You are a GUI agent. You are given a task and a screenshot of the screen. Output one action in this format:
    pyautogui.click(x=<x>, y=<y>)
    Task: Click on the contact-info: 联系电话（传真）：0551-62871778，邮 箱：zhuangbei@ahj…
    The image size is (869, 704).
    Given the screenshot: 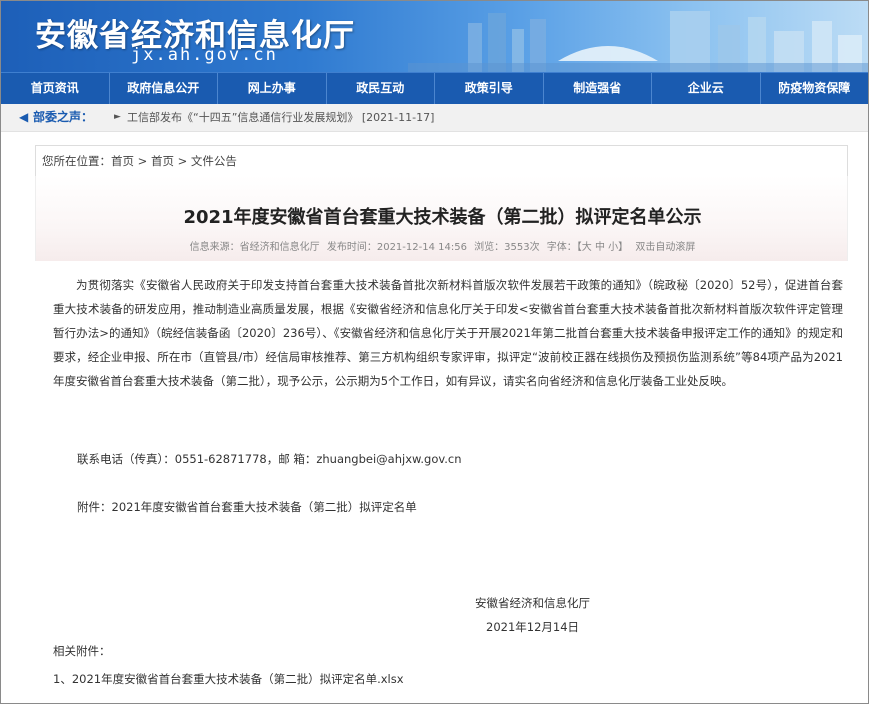 What is the action you would take?
    pyautogui.click(x=269, y=459)
    